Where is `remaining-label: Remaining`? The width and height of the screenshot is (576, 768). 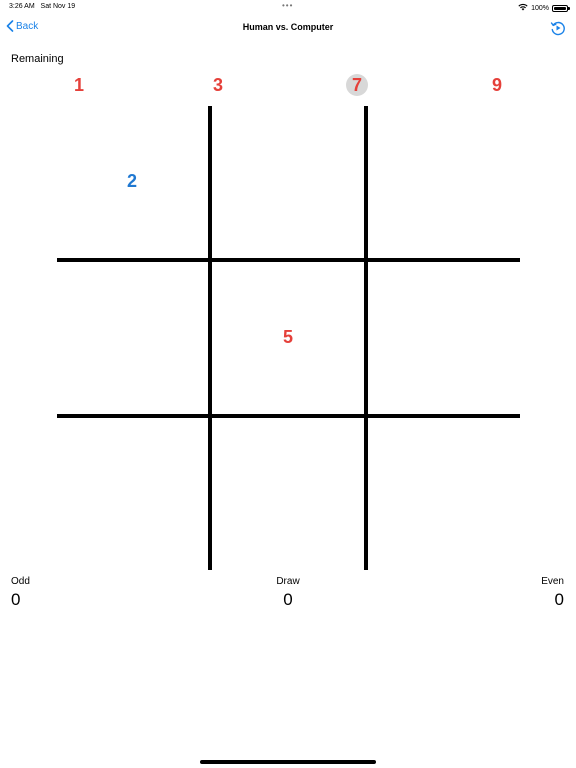
remaining-label: Remaining is located at coordinates (37, 59).